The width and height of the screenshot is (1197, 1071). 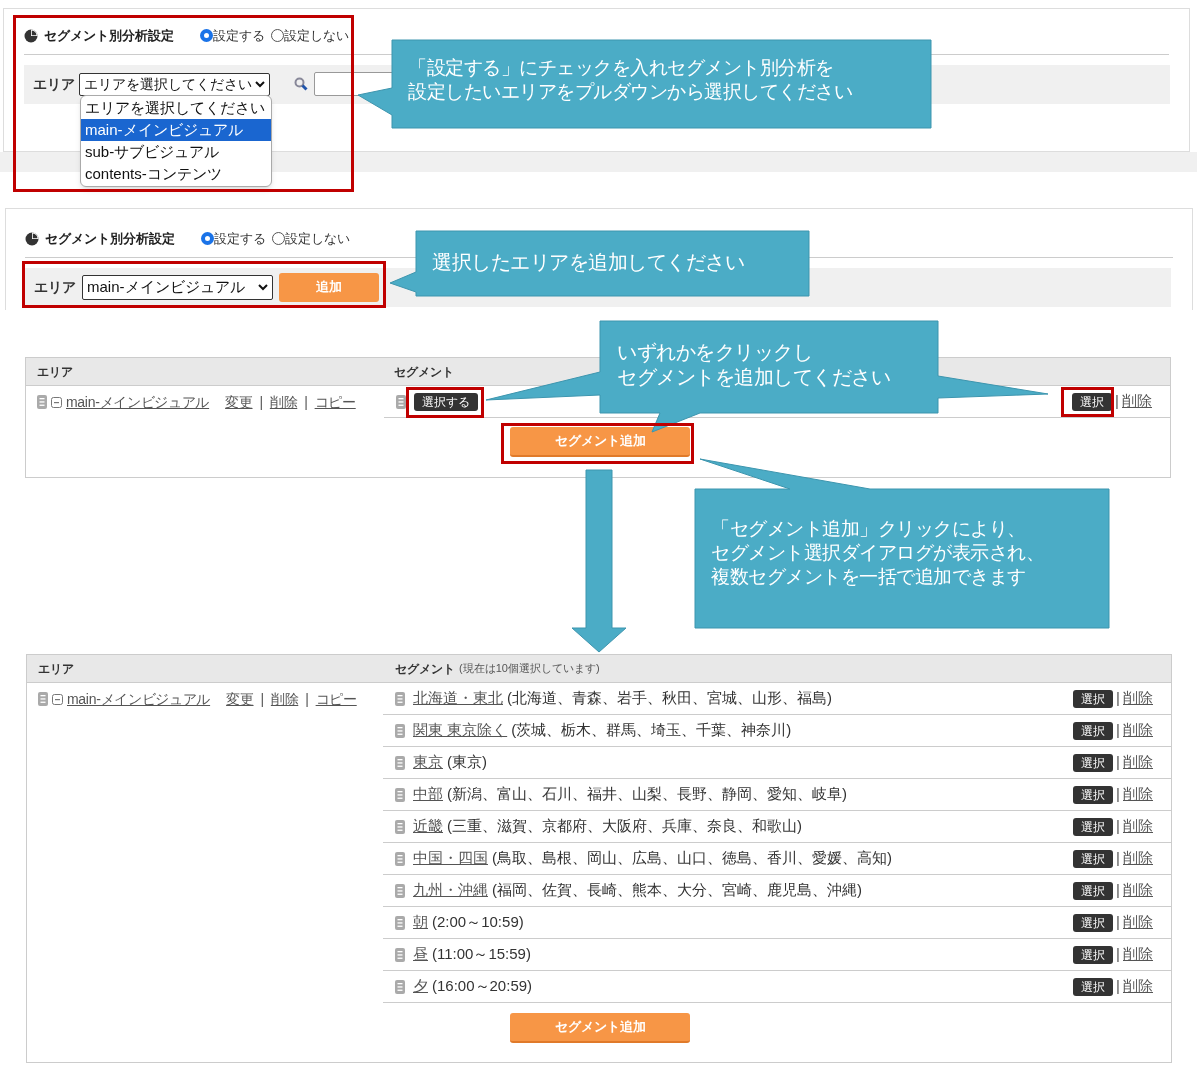 What do you see at coordinates (460, 730) in the screenshot?
I see `link: 関東 東京除く` at bounding box center [460, 730].